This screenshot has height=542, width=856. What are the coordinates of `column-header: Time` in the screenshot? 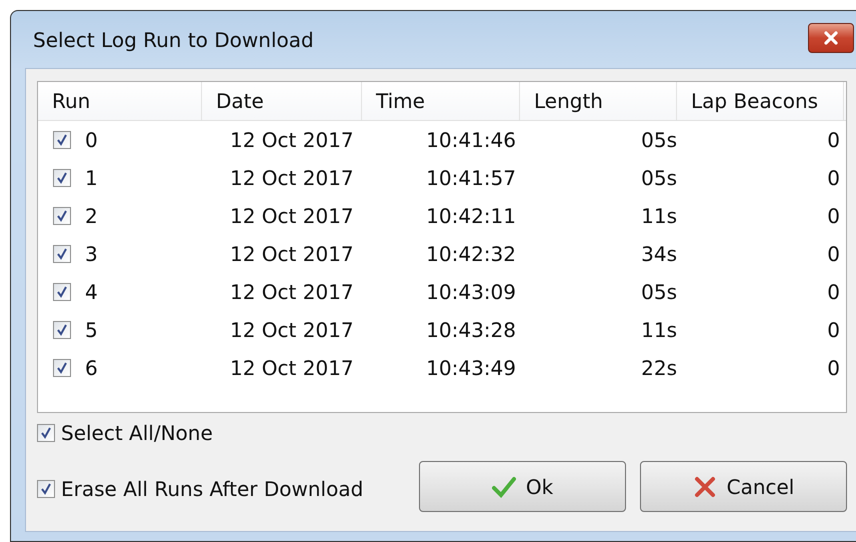 It's located at (441, 101).